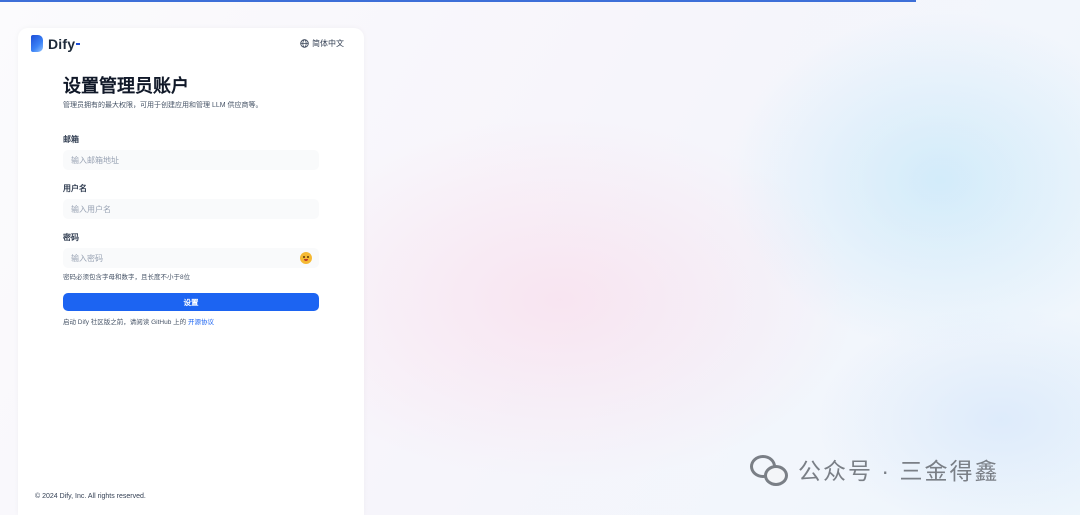  Describe the element at coordinates (127, 277) in the screenshot. I see `password-hint: 密码必须包含字母和数字，且长度不小于8位` at that location.